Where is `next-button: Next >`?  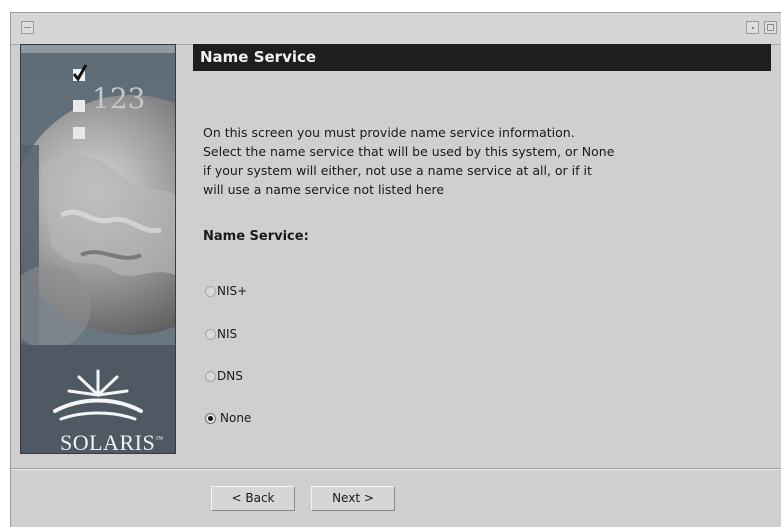
next-button: Next > is located at coordinates (353, 498).